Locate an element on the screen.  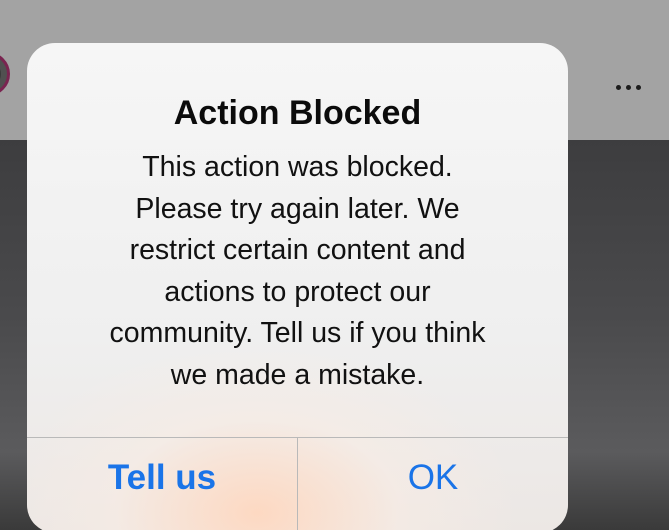
alert-message-line: Please try again later. We is located at coordinates (297, 208).